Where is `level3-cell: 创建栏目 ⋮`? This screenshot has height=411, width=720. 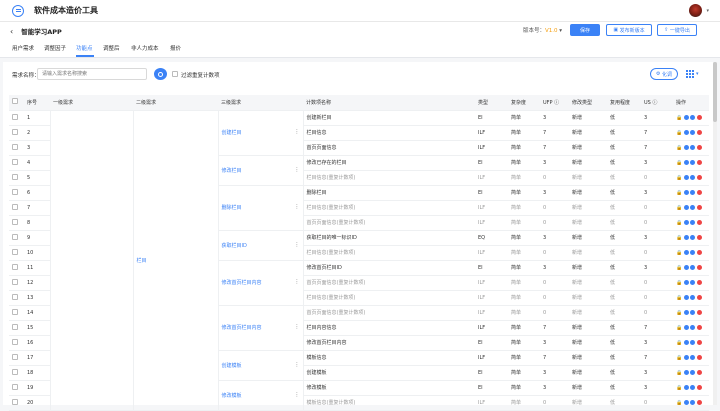
level3-cell: 创建栏目 ⋮ is located at coordinates (260, 133).